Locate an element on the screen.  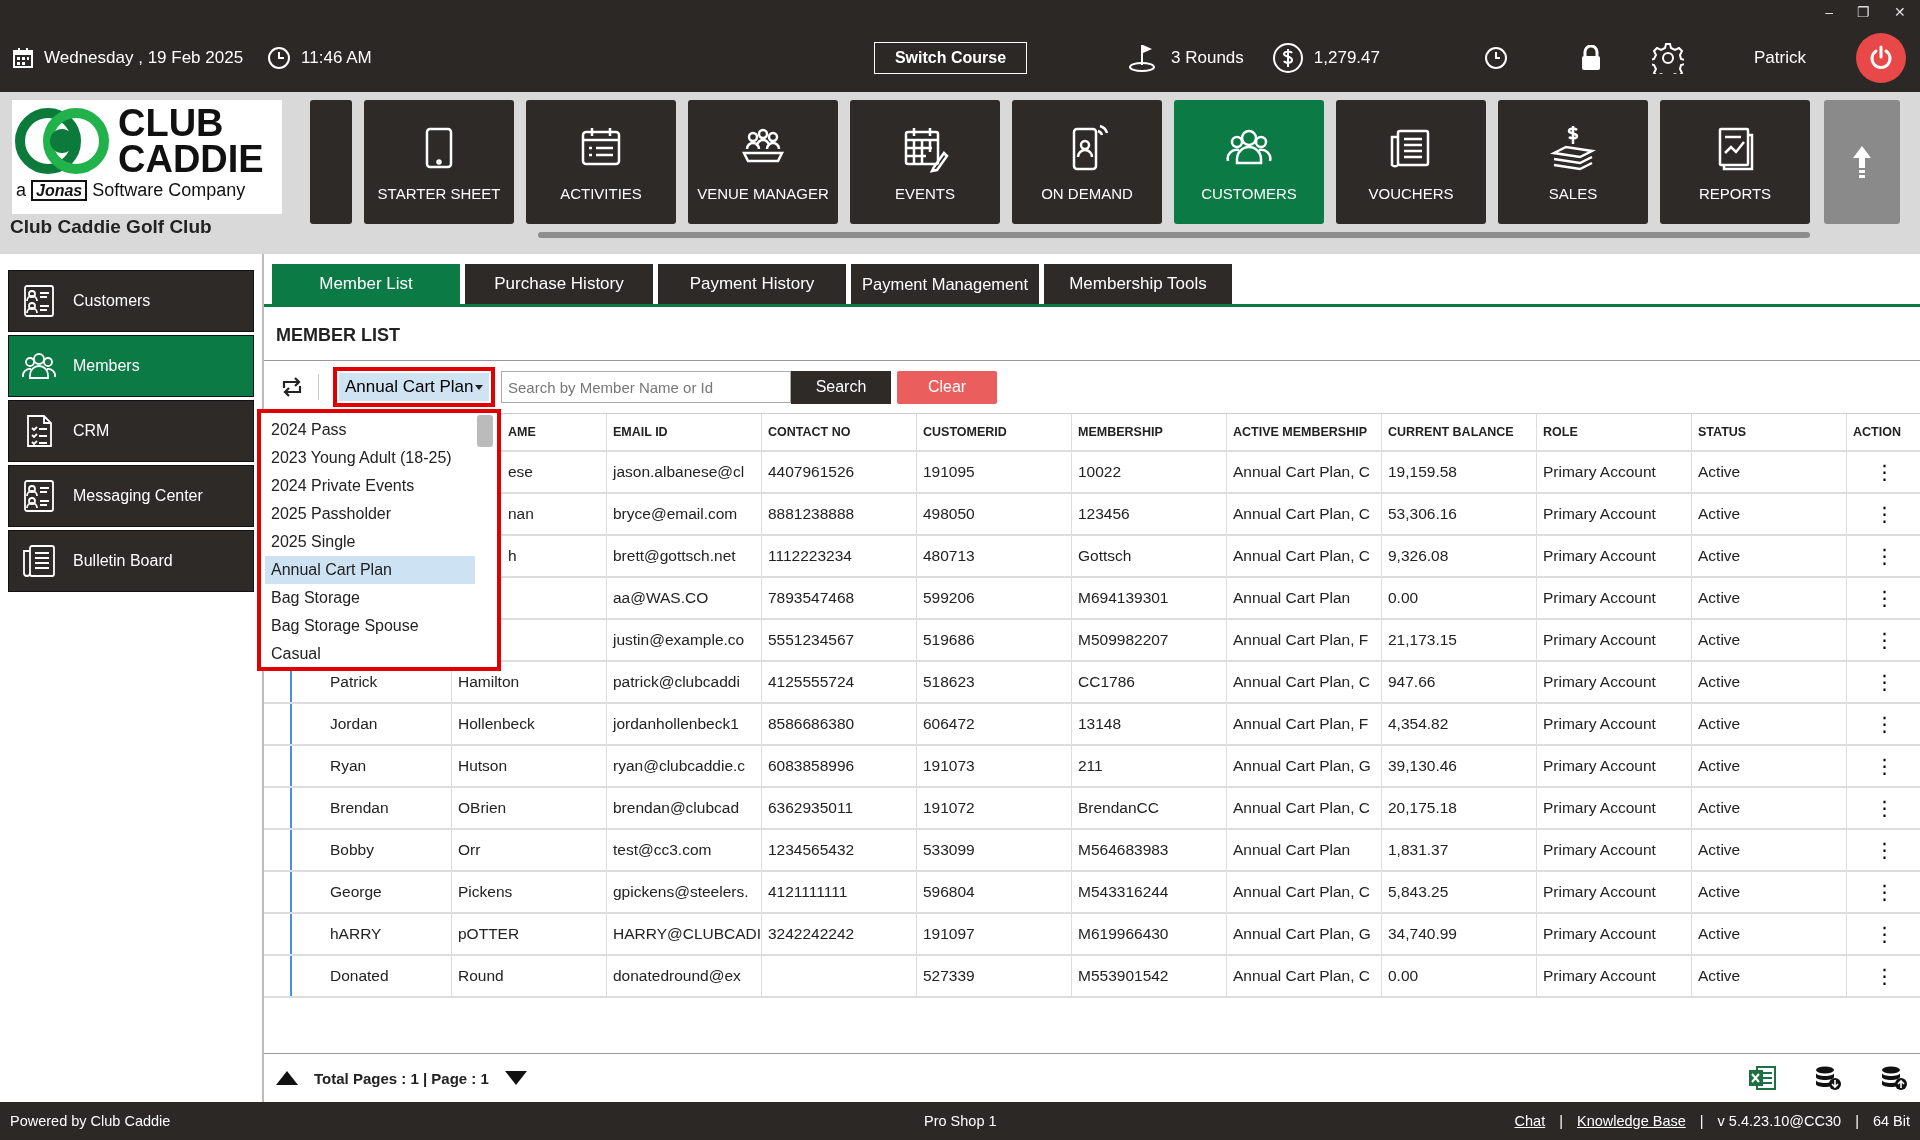
nav-tile: STARTER SHEET is located at coordinates (439, 162).